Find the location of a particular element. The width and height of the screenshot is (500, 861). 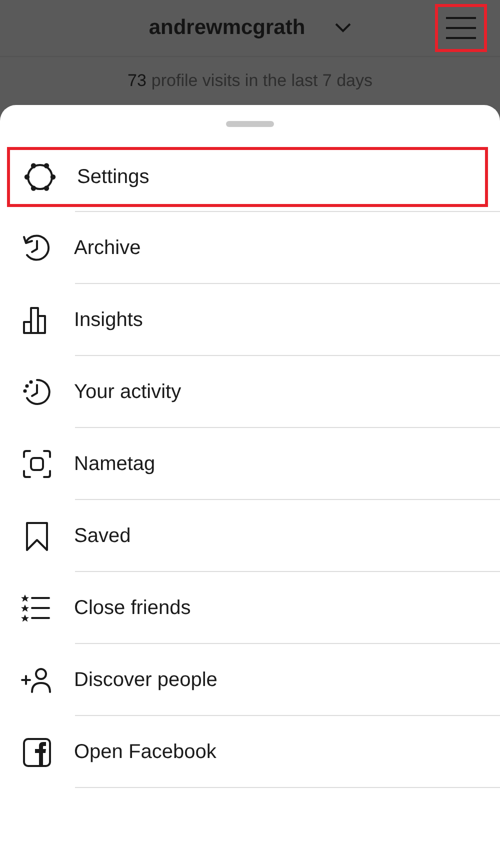

menu-icon is located at coordinates (461, 28).